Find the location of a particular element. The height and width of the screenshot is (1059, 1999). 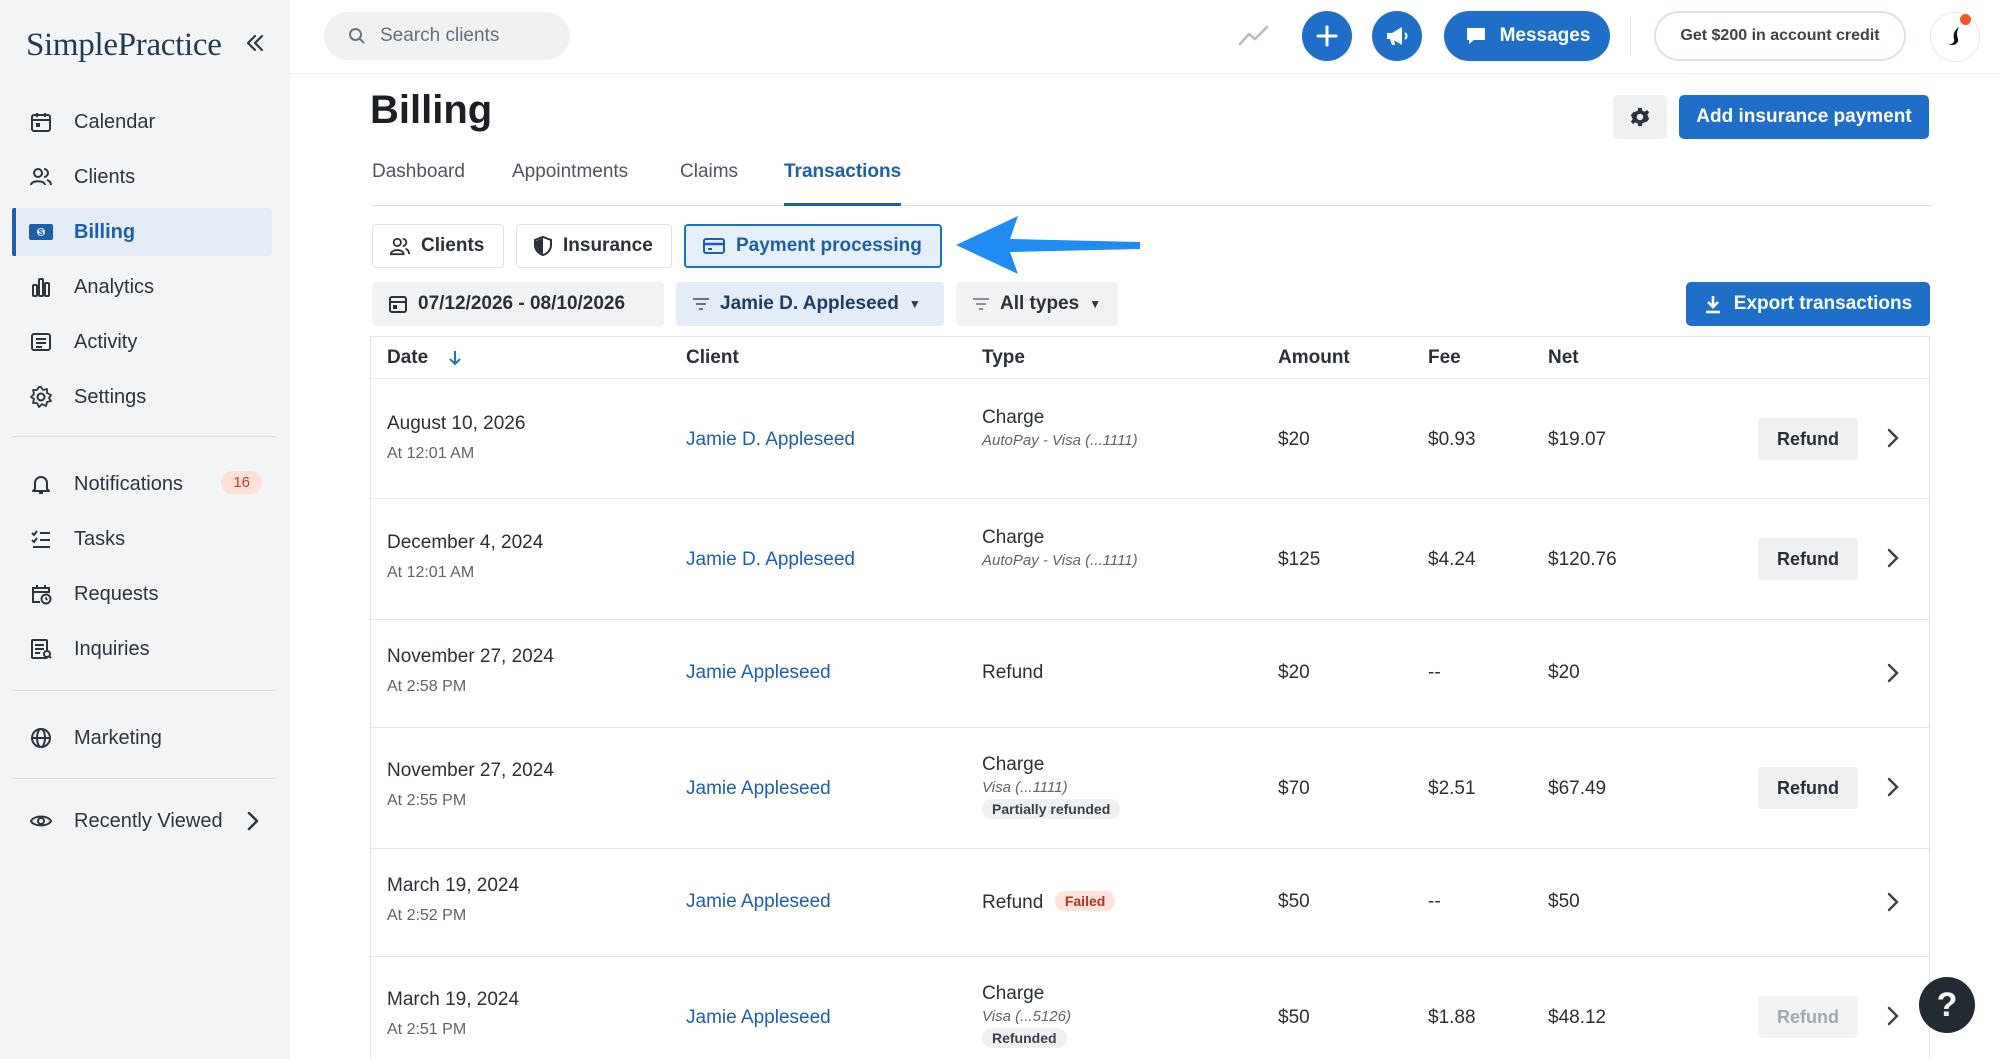

amount-cell: $20 is located at coordinates (1294, 672).